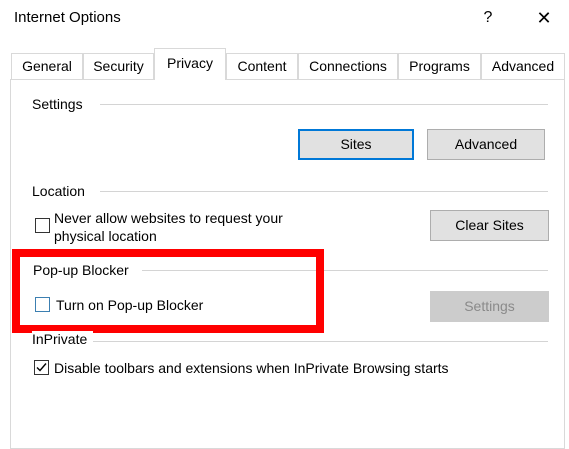 The width and height of the screenshot is (569, 449). I want to click on window-title: Internet Options, so click(67, 17).